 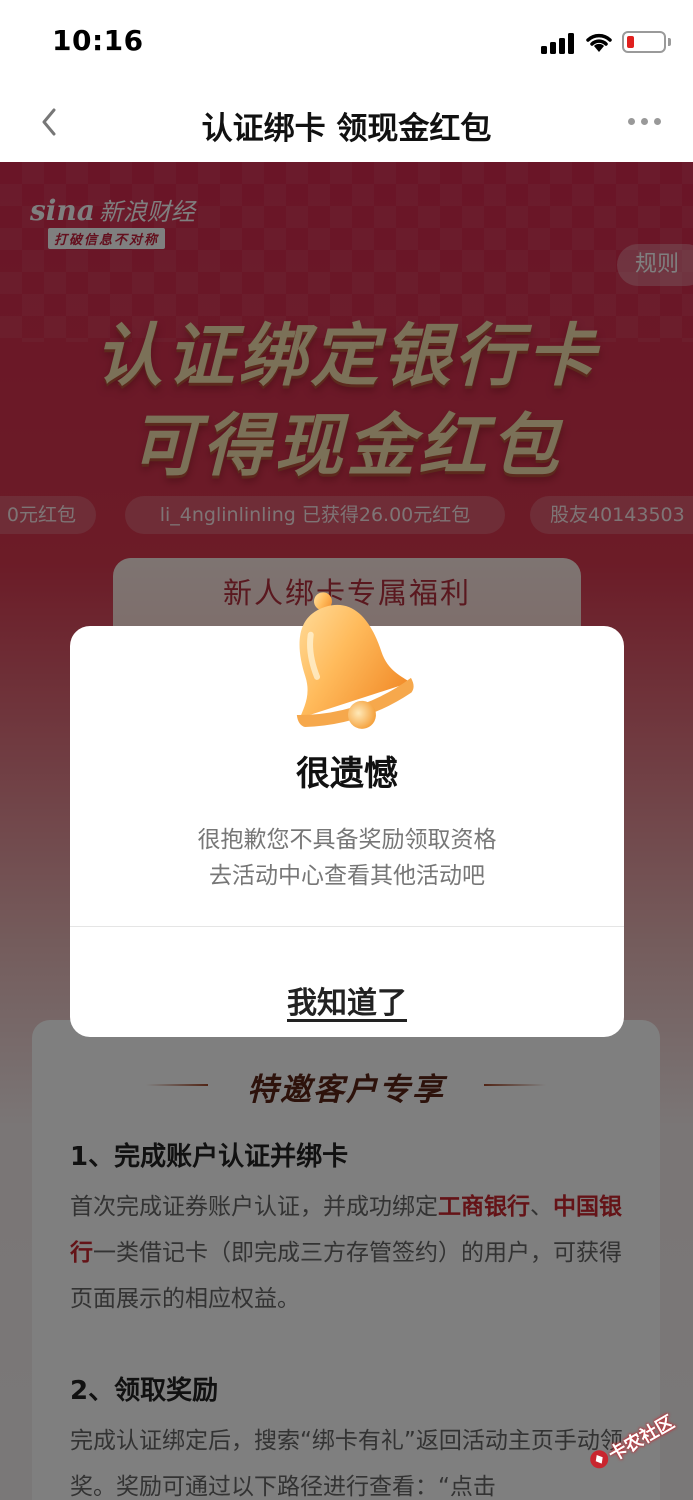 I want to click on battery-icon, so click(x=644, y=42).